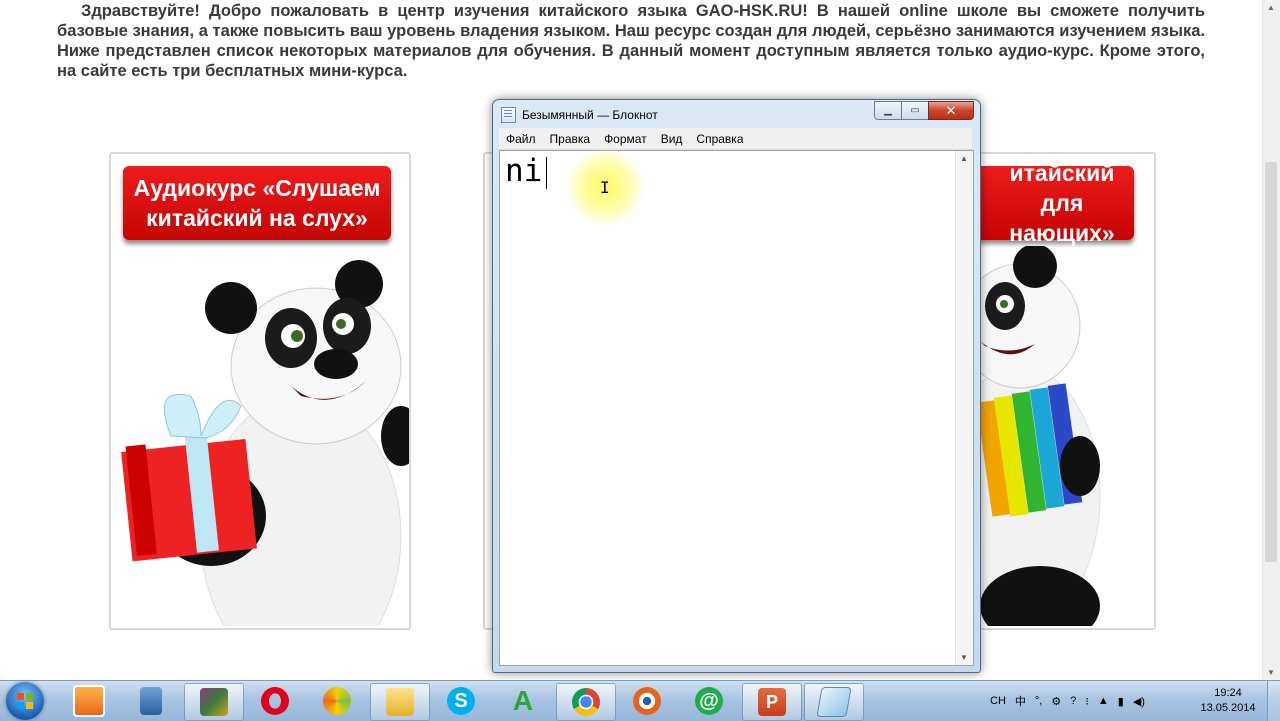 The width and height of the screenshot is (1280, 721). What do you see at coordinates (1273, 701) in the screenshot?
I see `show-desktop-button` at bounding box center [1273, 701].